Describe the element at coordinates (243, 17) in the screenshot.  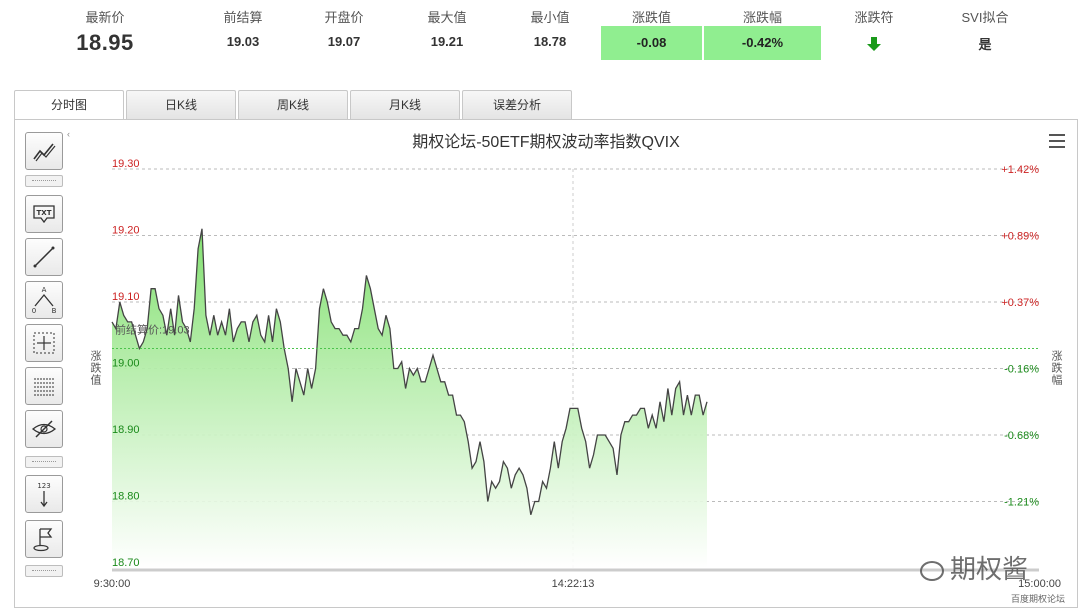
I see `stat-label: 前结算` at that location.